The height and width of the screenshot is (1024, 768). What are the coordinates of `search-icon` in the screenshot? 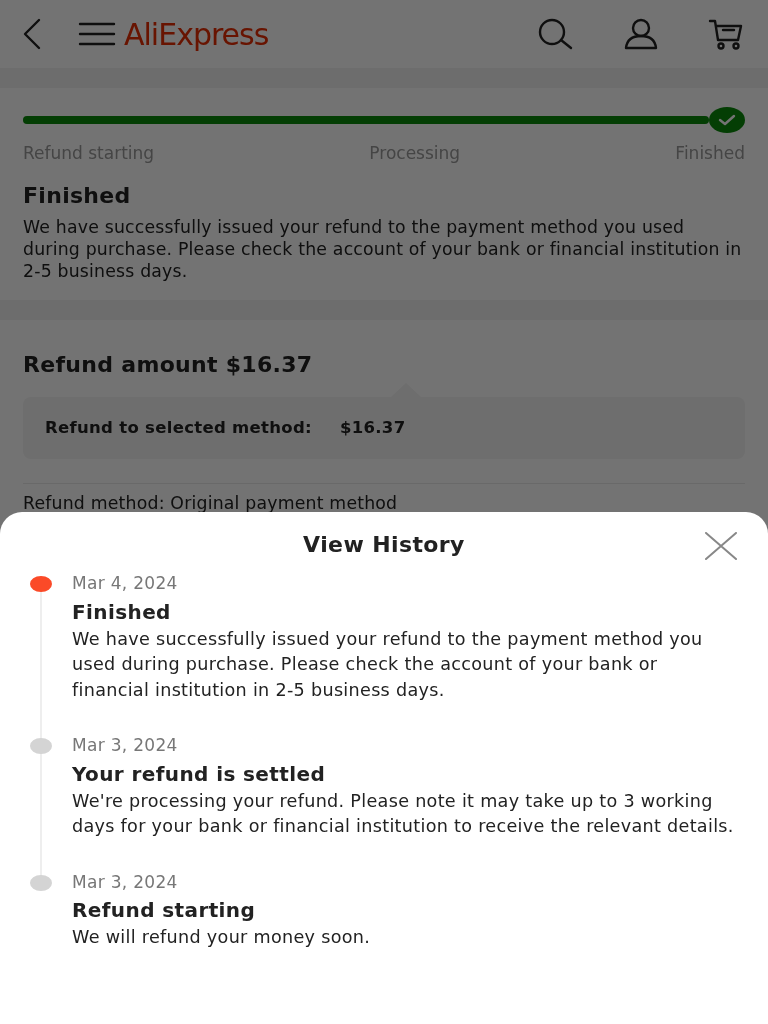 It's located at (555, 34).